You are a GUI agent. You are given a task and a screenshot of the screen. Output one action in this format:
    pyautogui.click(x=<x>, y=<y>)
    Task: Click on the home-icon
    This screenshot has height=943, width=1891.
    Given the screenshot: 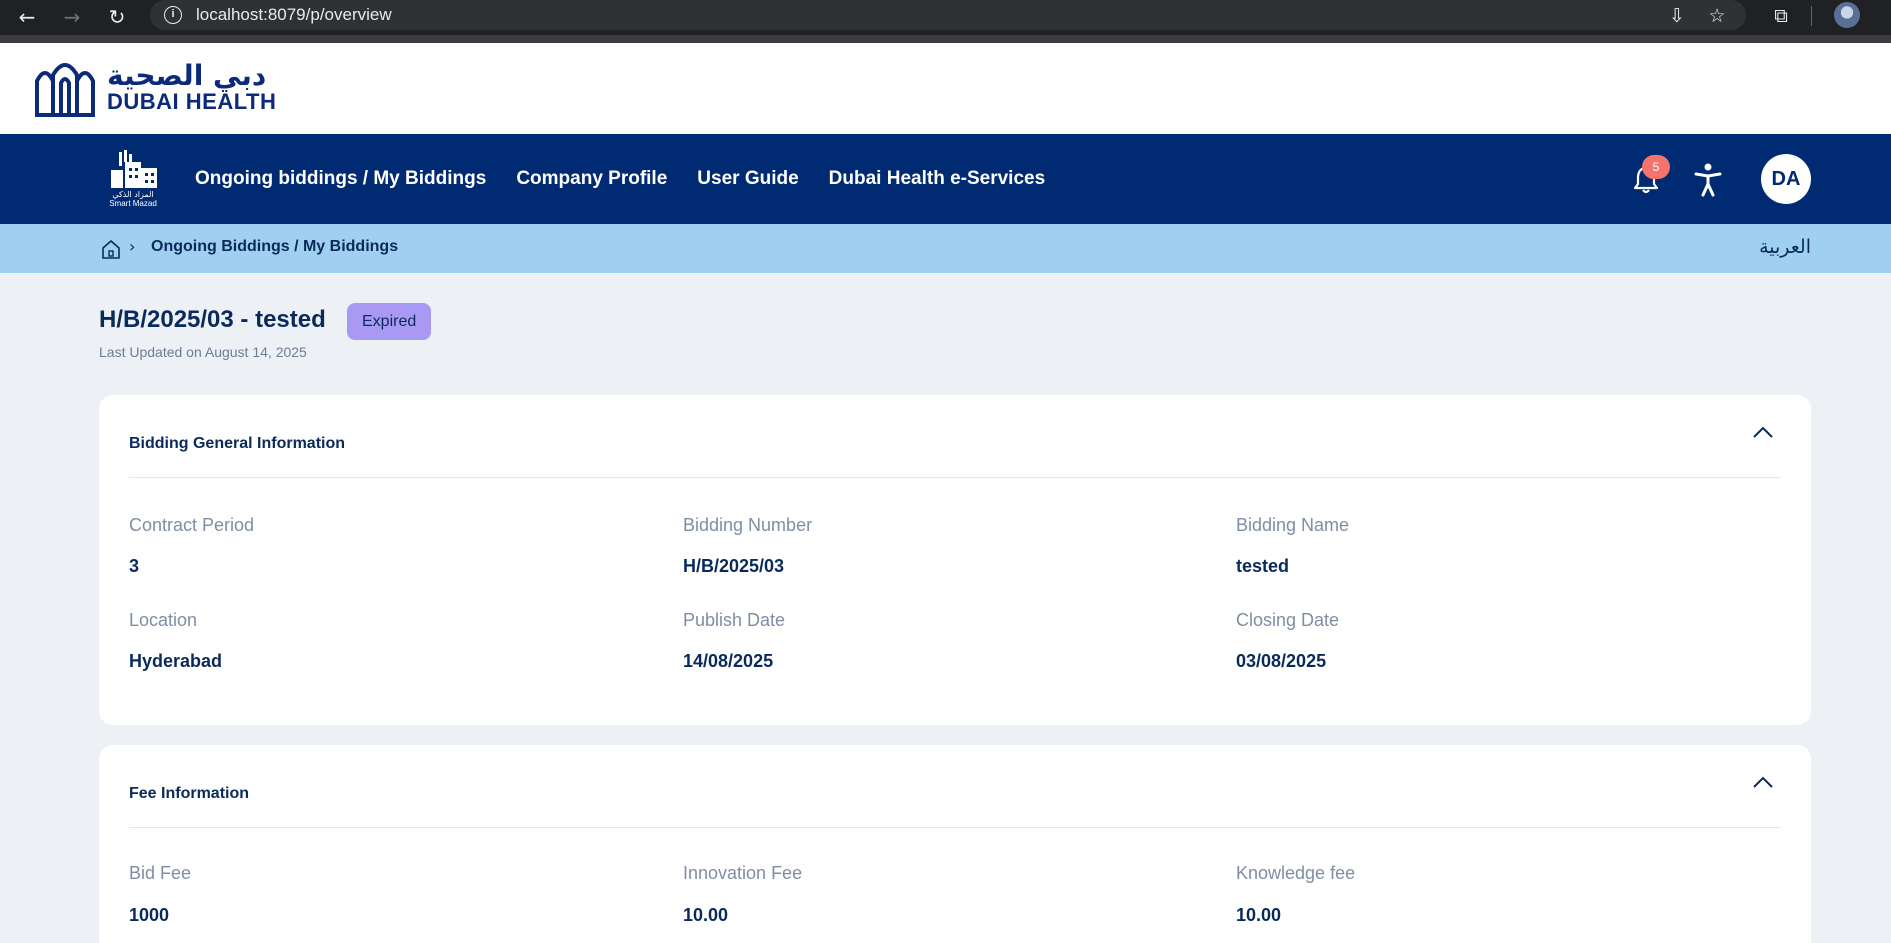 What is the action you would take?
    pyautogui.click(x=111, y=249)
    